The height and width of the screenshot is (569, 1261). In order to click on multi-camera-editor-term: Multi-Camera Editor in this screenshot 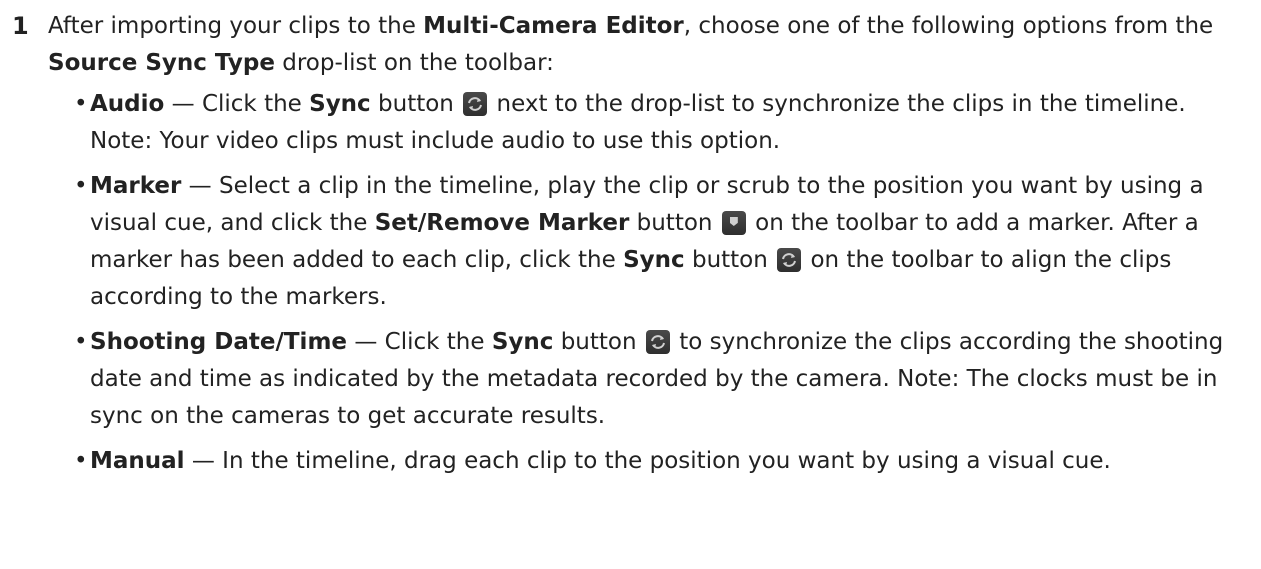, I will do `click(553, 26)`.